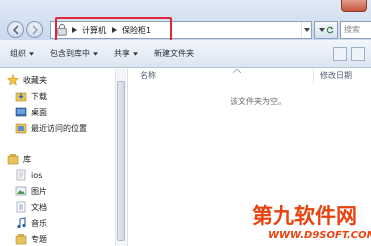 This screenshot has height=246, width=371. I want to click on nav-item-label: 最近访问的位置, so click(59, 128).